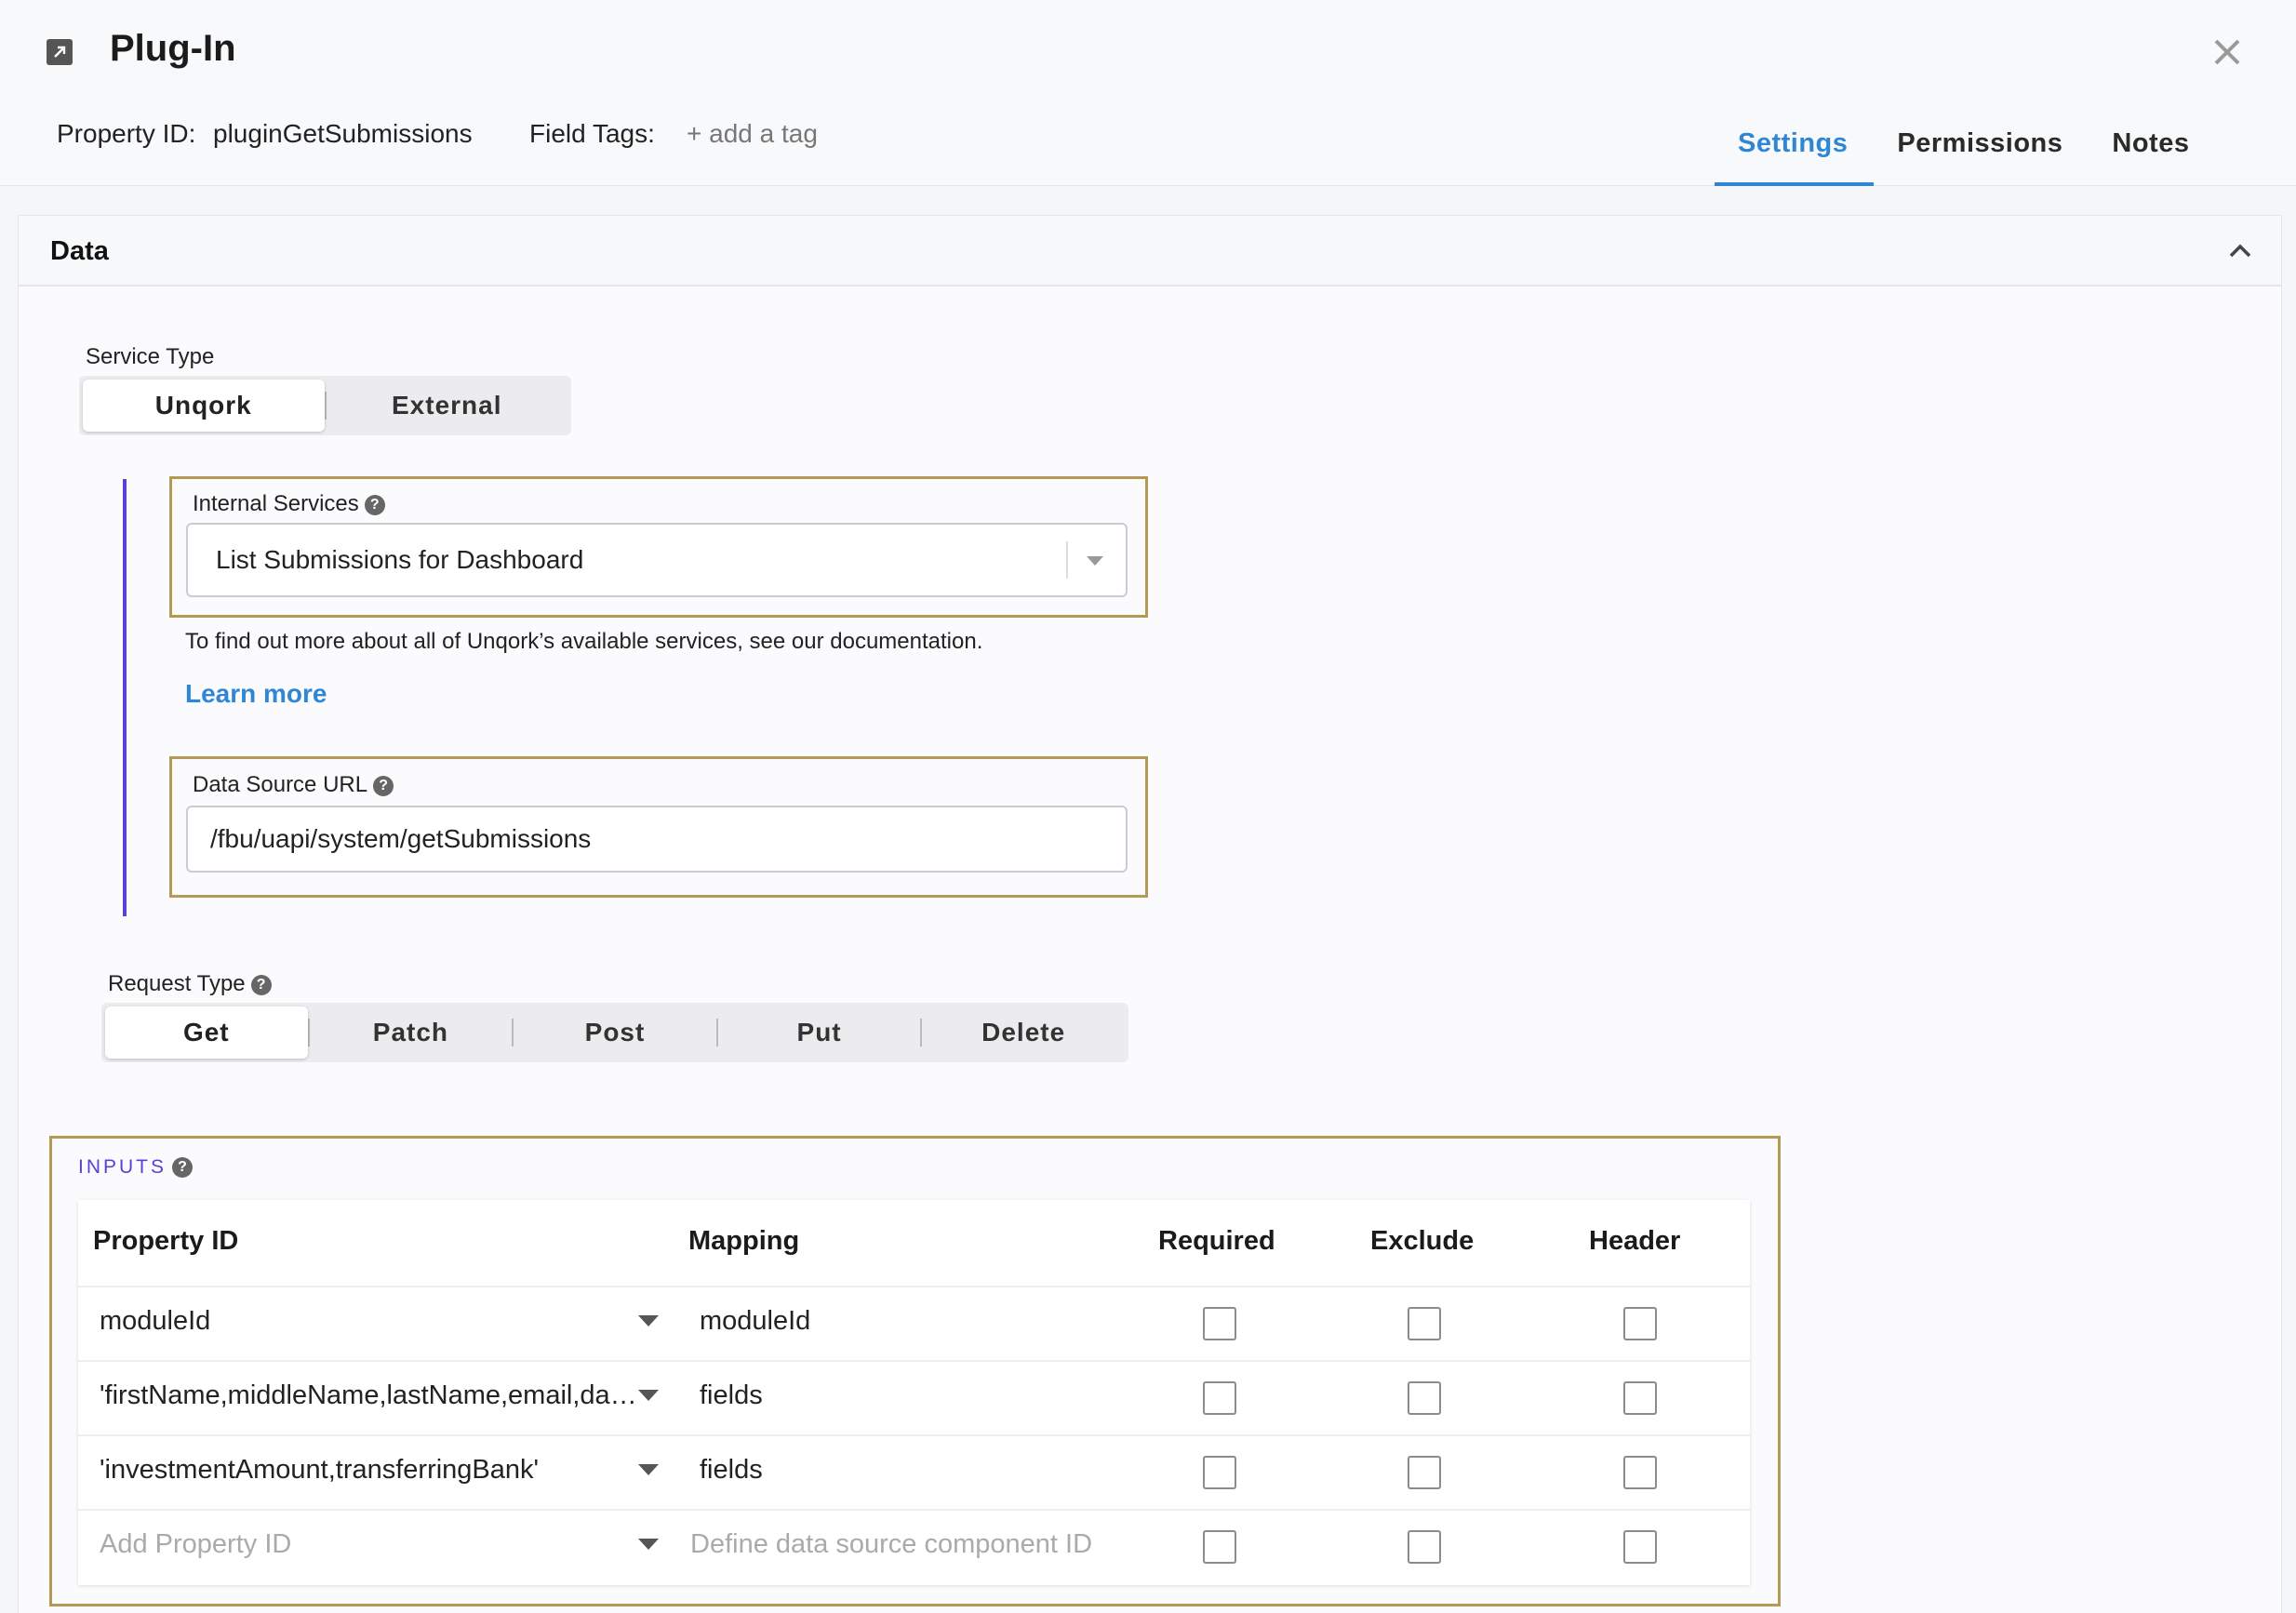 This screenshot has width=2296, height=1613. I want to click on mapping-cell: moduleId, so click(909, 1321).